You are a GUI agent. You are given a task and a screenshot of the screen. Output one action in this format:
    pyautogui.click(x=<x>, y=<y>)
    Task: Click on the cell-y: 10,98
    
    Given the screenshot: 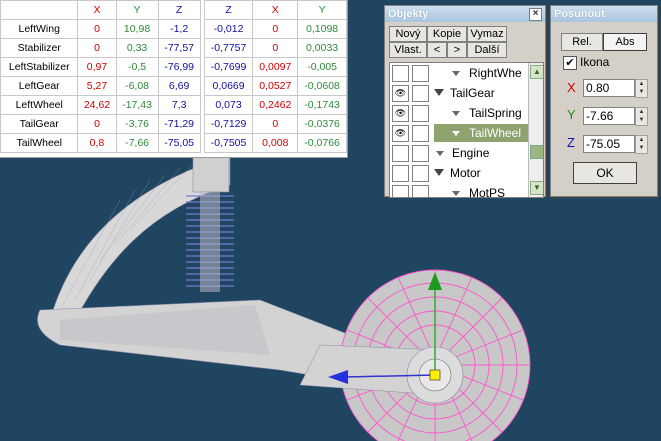 What is the action you would take?
    pyautogui.click(x=137, y=29)
    